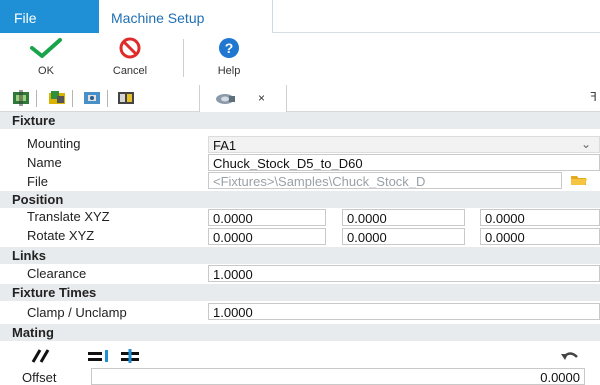  Describe the element at coordinates (21, 98) in the screenshot. I see `setup-tool-icon` at that location.